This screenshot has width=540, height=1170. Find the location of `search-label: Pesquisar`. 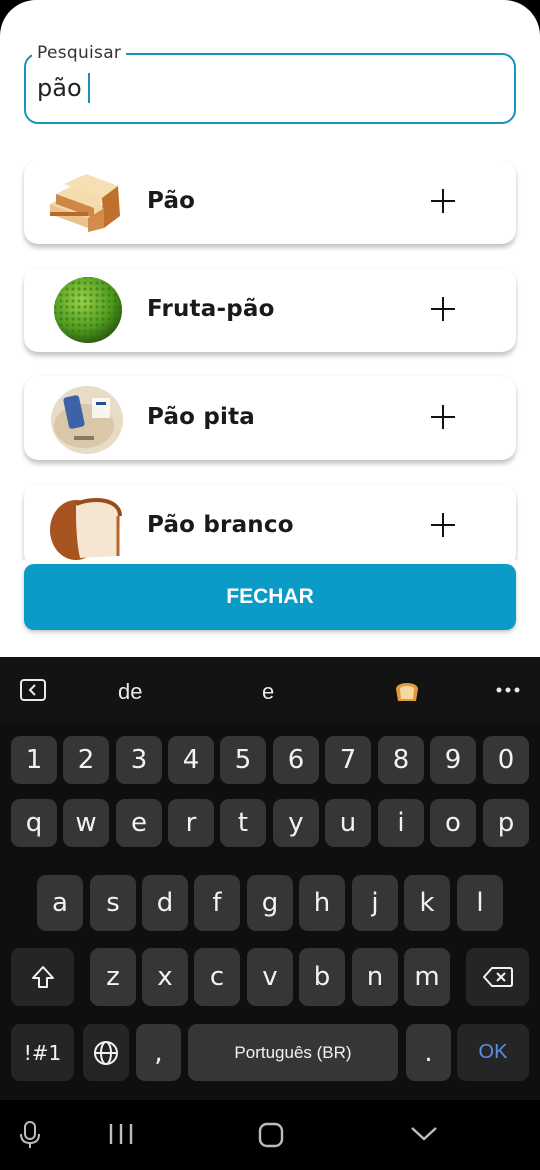

search-label: Pesquisar is located at coordinates (79, 53).